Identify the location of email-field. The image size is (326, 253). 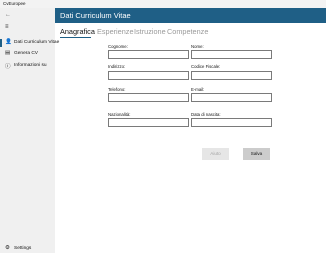
(231, 97).